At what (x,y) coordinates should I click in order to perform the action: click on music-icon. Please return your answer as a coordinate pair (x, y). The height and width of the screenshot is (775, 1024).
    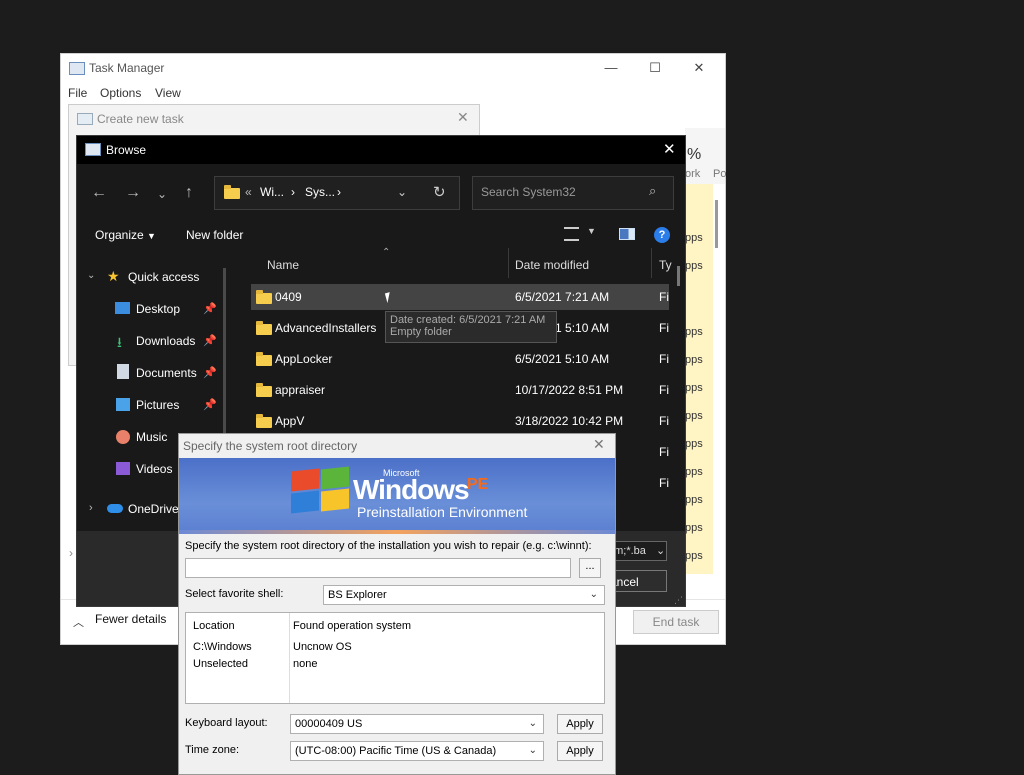
    Looking at the image, I should click on (123, 437).